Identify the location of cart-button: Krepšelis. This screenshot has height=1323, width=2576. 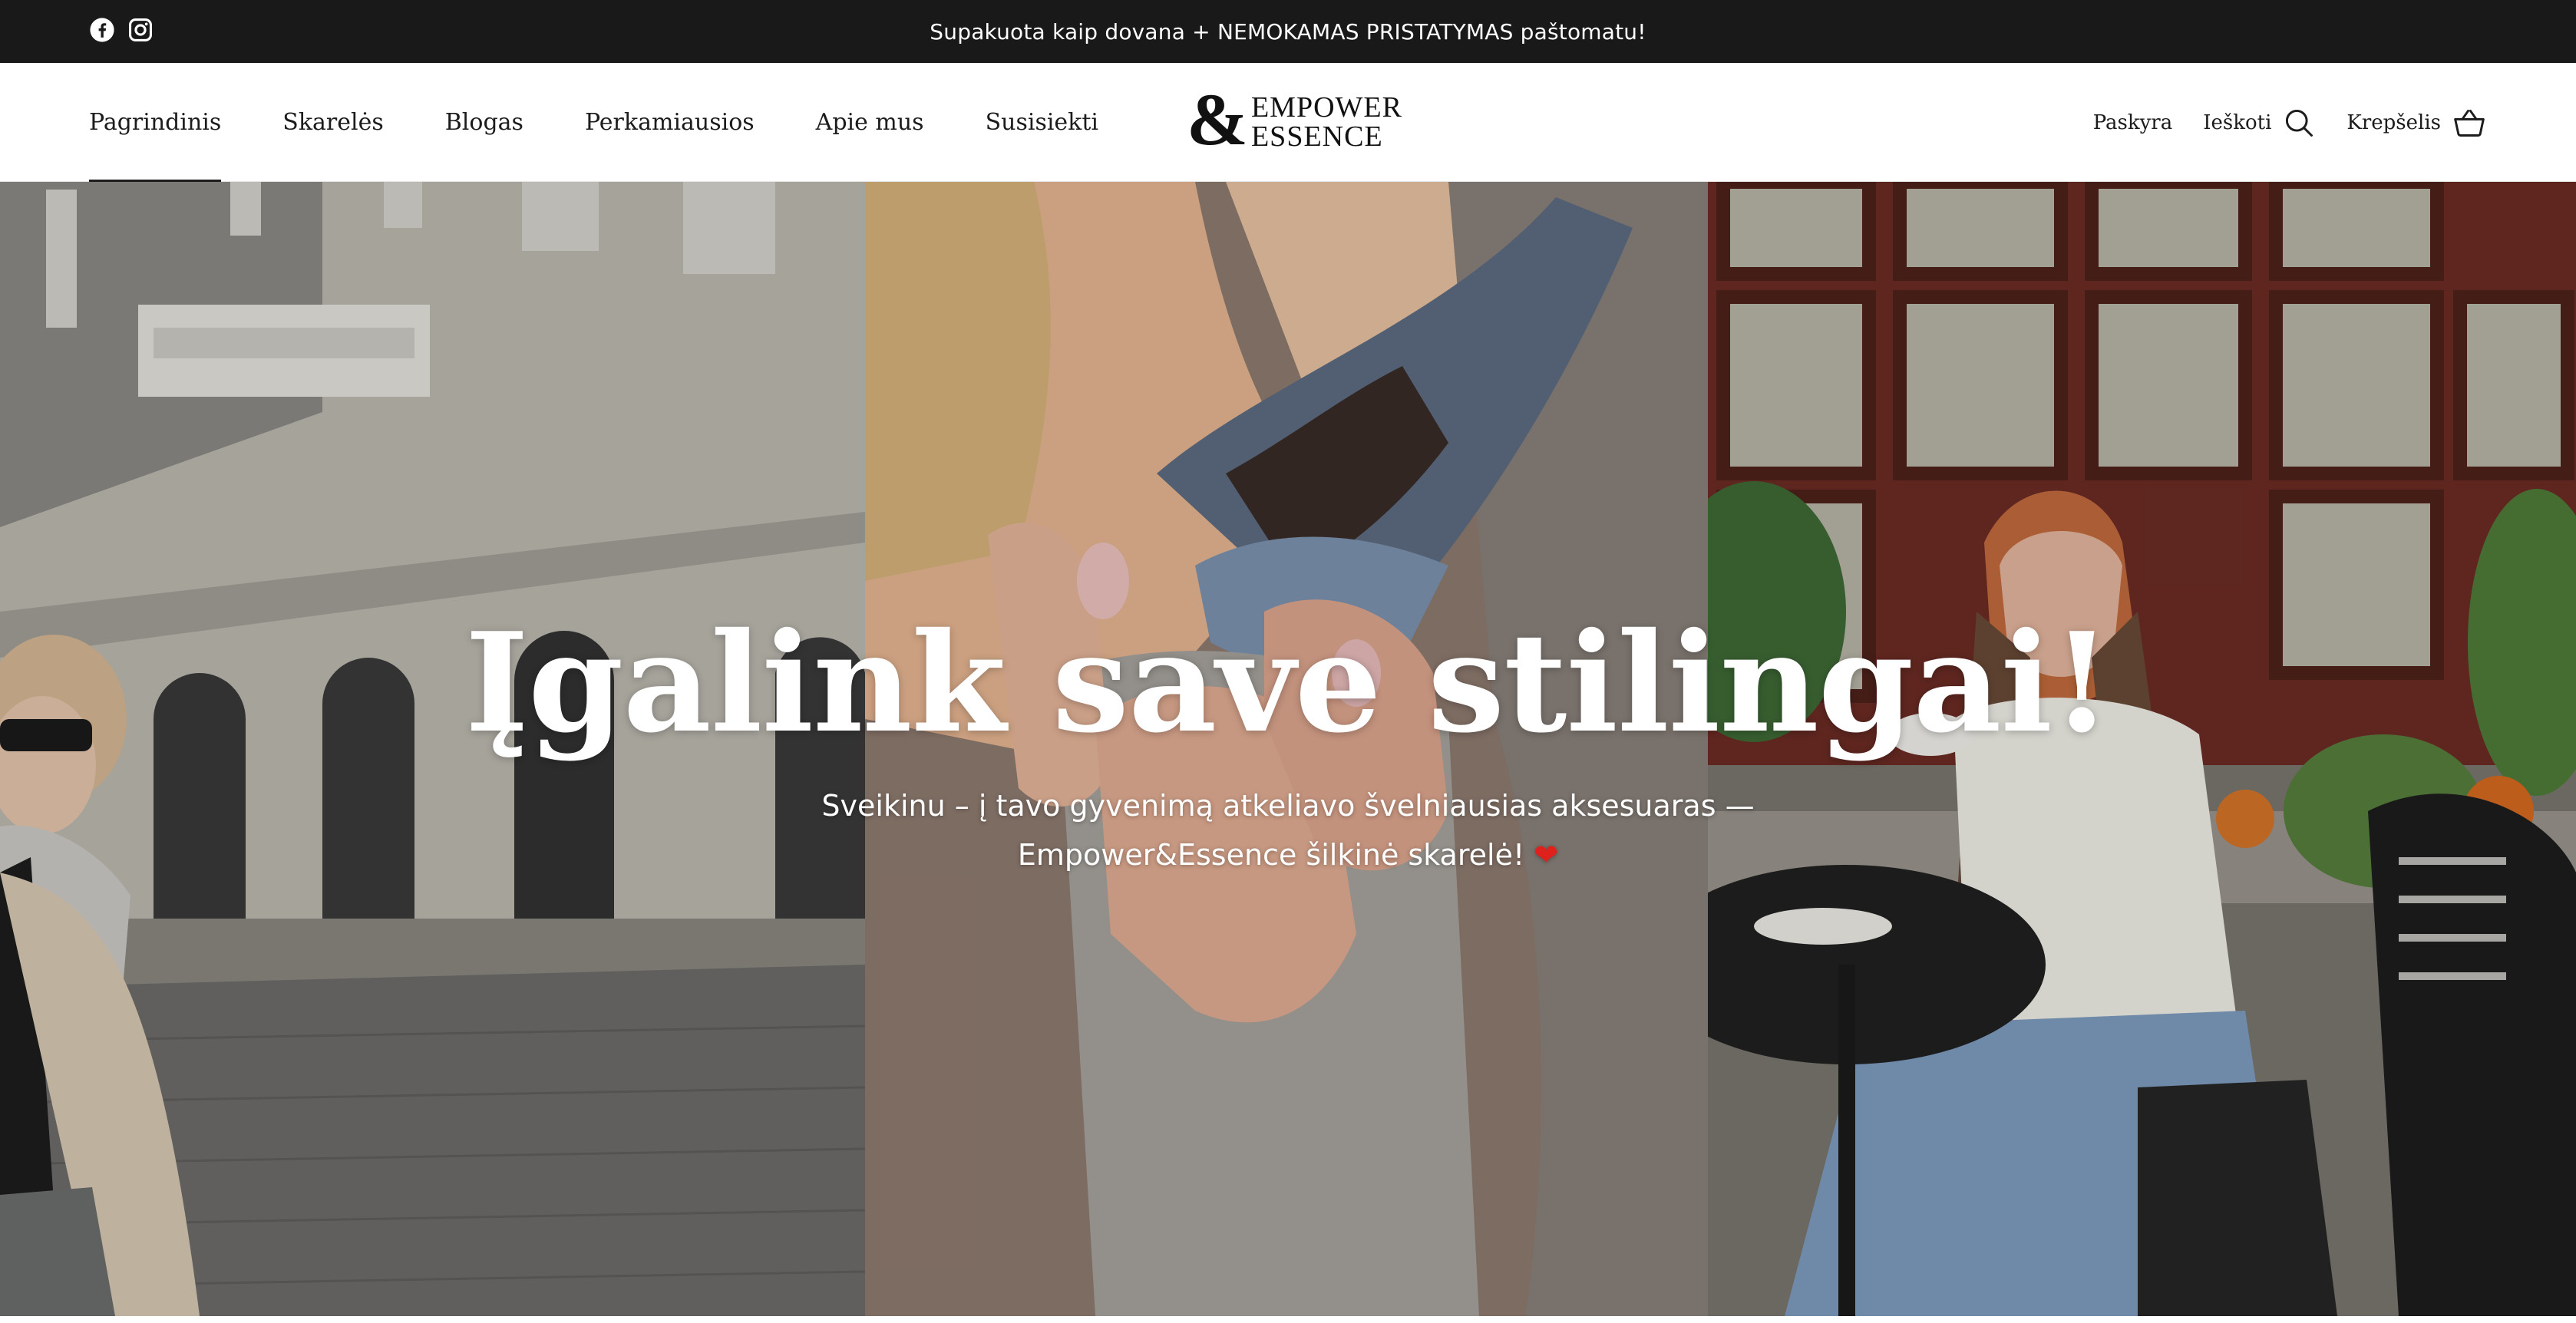
(2416, 123).